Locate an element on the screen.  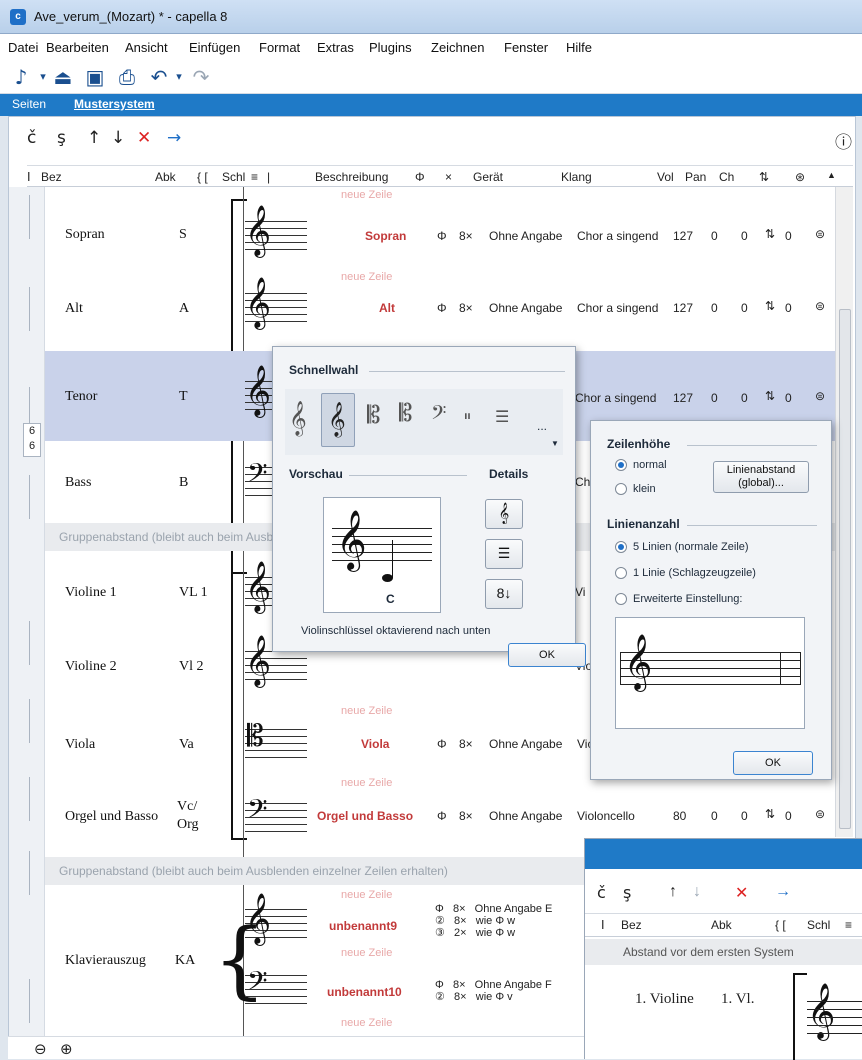
percussion-clef-icon: 𝄥 is located at coordinates (467, 417).